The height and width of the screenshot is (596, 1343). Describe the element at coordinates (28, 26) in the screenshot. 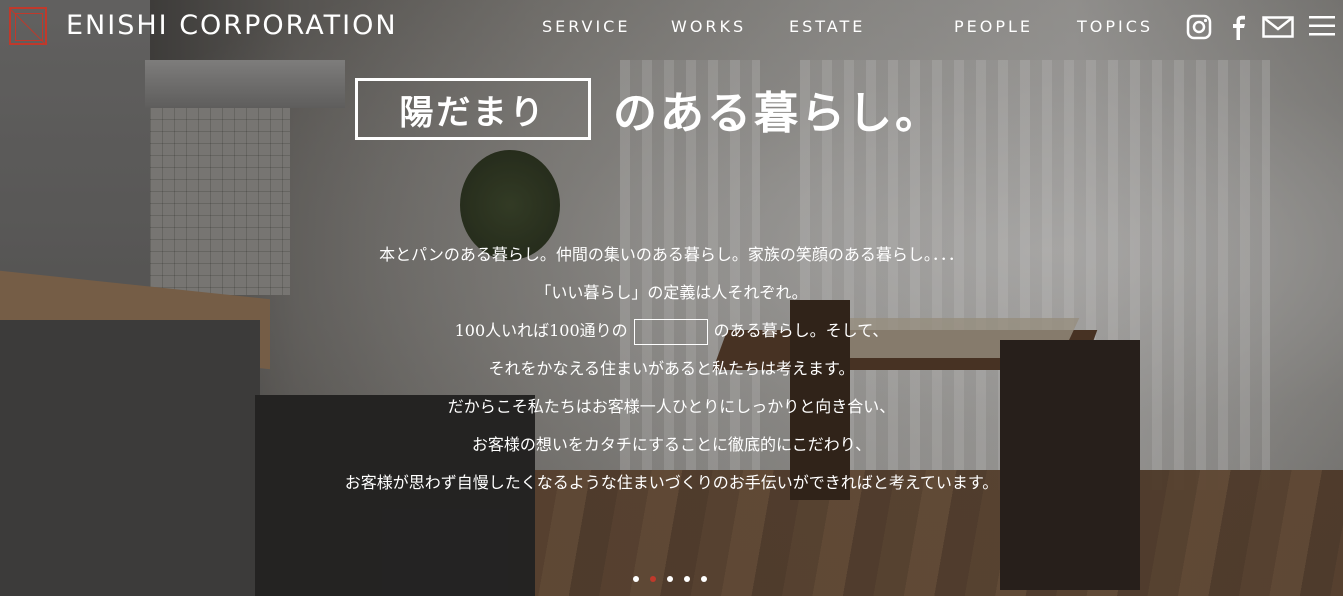

I see `enishi-logo-mark` at that location.